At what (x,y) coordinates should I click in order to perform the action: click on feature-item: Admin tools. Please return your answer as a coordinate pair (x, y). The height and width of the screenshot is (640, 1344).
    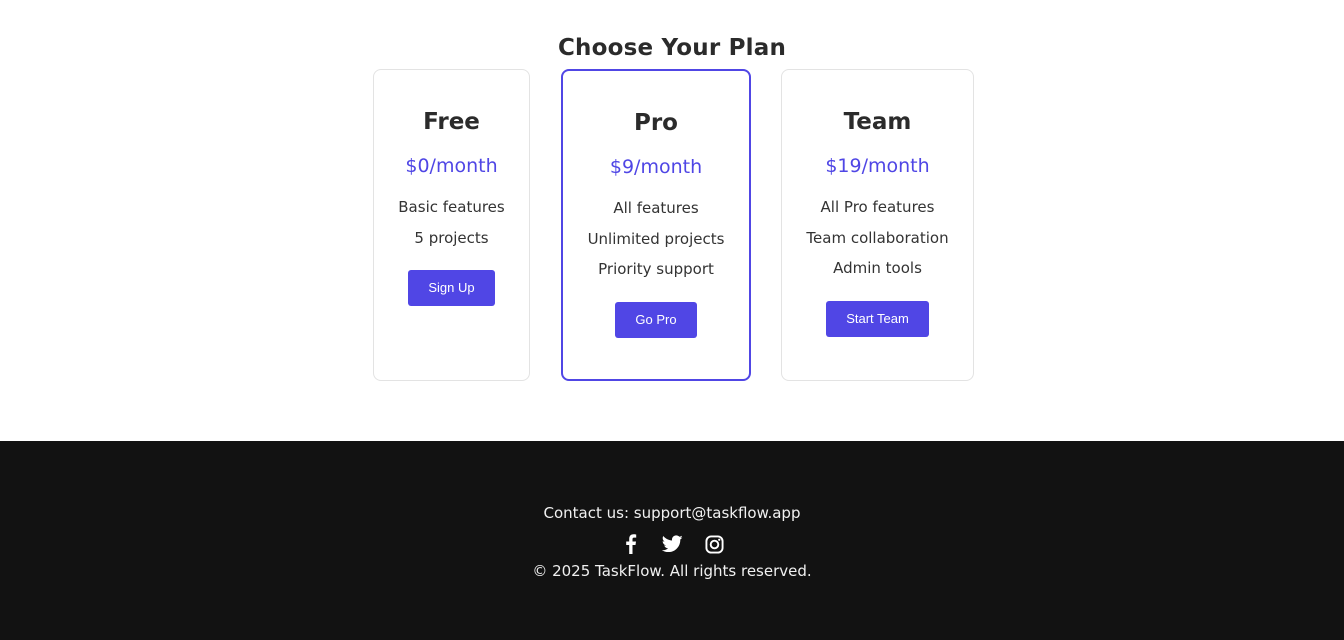
    Looking at the image, I should click on (877, 268).